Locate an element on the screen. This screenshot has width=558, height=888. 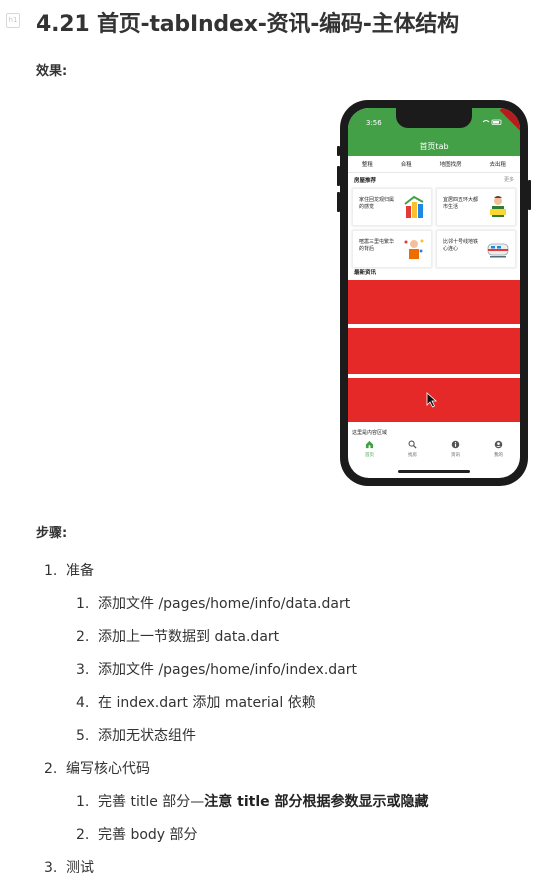
tab-bar: 整租 合租 地图找房 去出租 is located at coordinates (434, 164).